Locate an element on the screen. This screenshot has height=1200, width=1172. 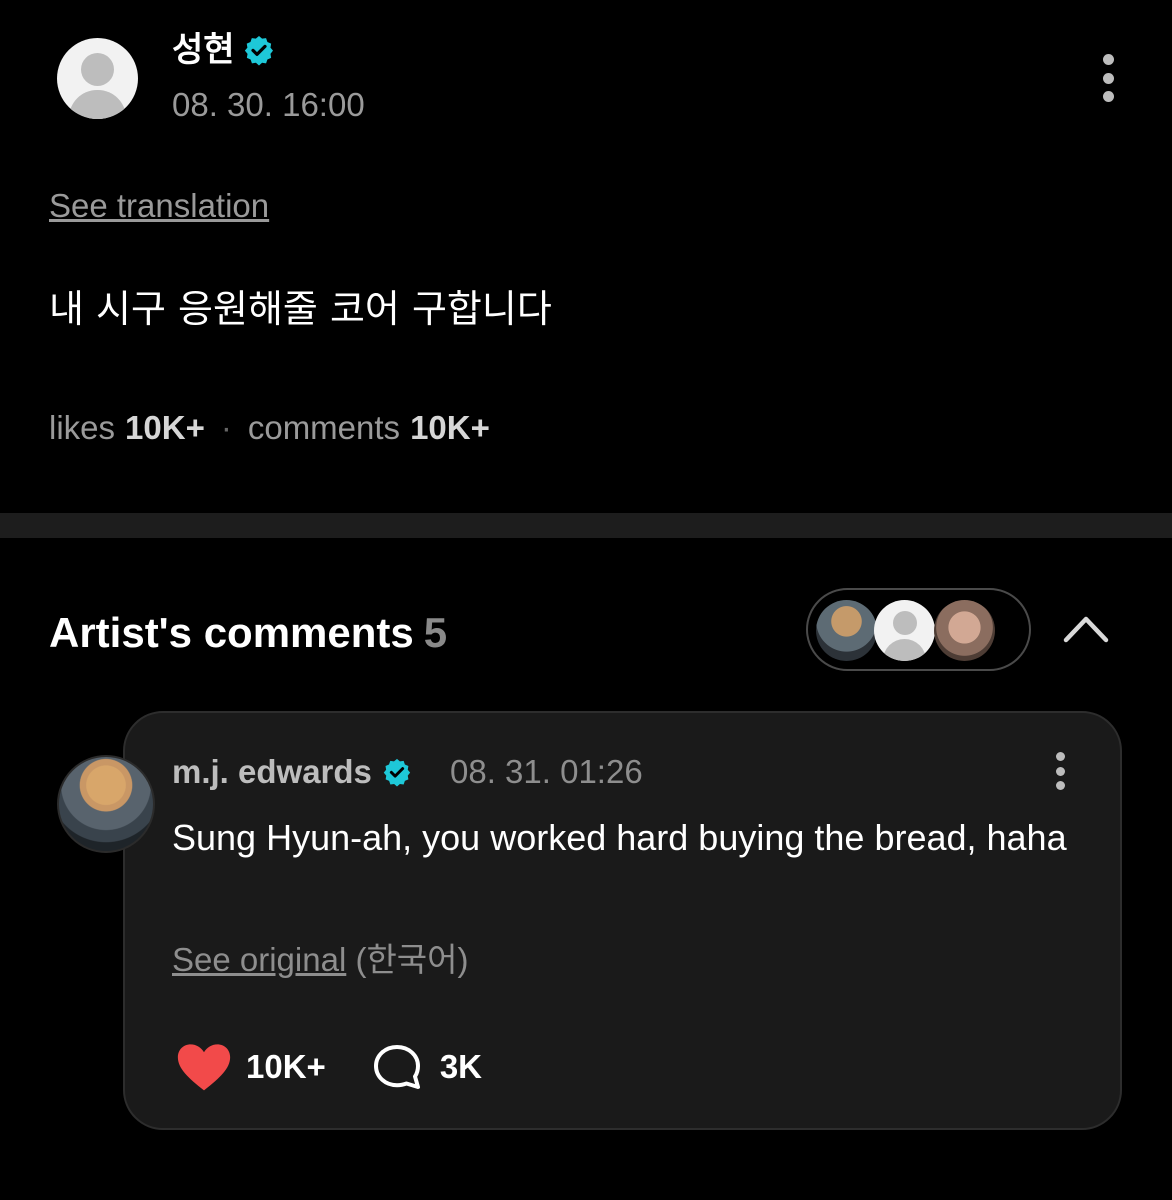
comments-label: comments is located at coordinates (324, 428).